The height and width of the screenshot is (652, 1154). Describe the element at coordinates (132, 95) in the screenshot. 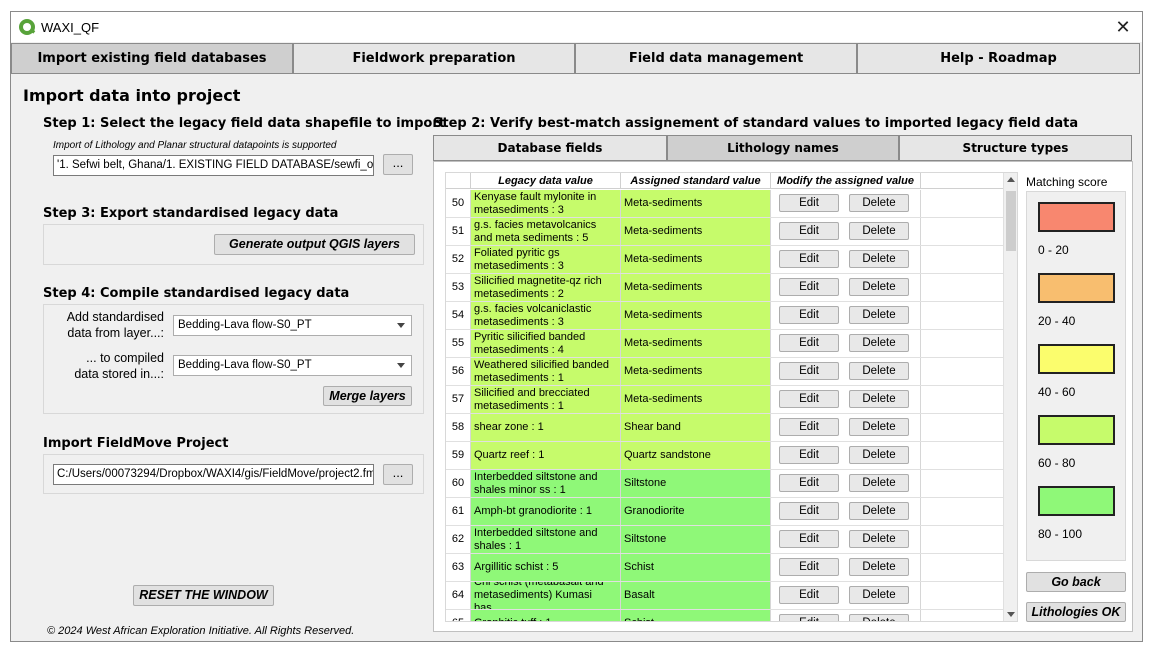

I see `page-title: Import data into project` at that location.